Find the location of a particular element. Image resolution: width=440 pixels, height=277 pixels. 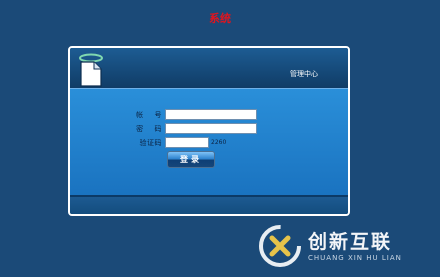

system-title: 系统 is located at coordinates (220, 18).